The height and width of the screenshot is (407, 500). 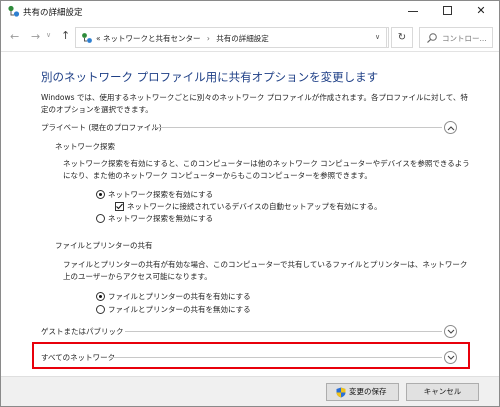 I want to click on maximize-icon, so click(x=447, y=10).